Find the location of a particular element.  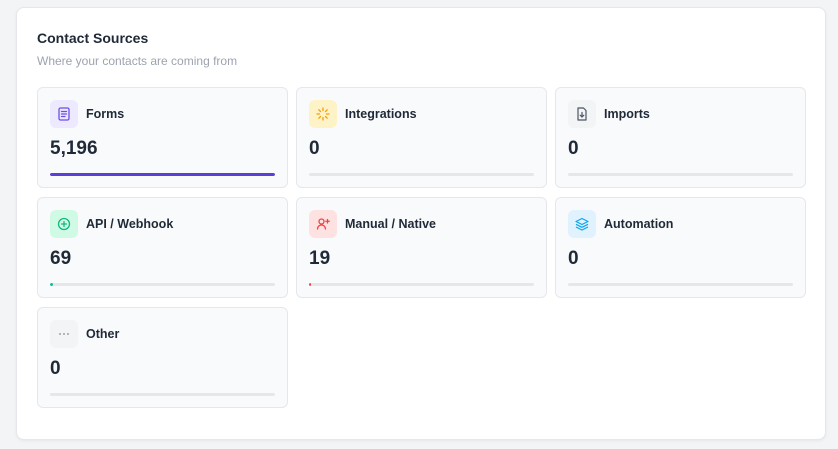

user-plus-icon is located at coordinates (323, 224).